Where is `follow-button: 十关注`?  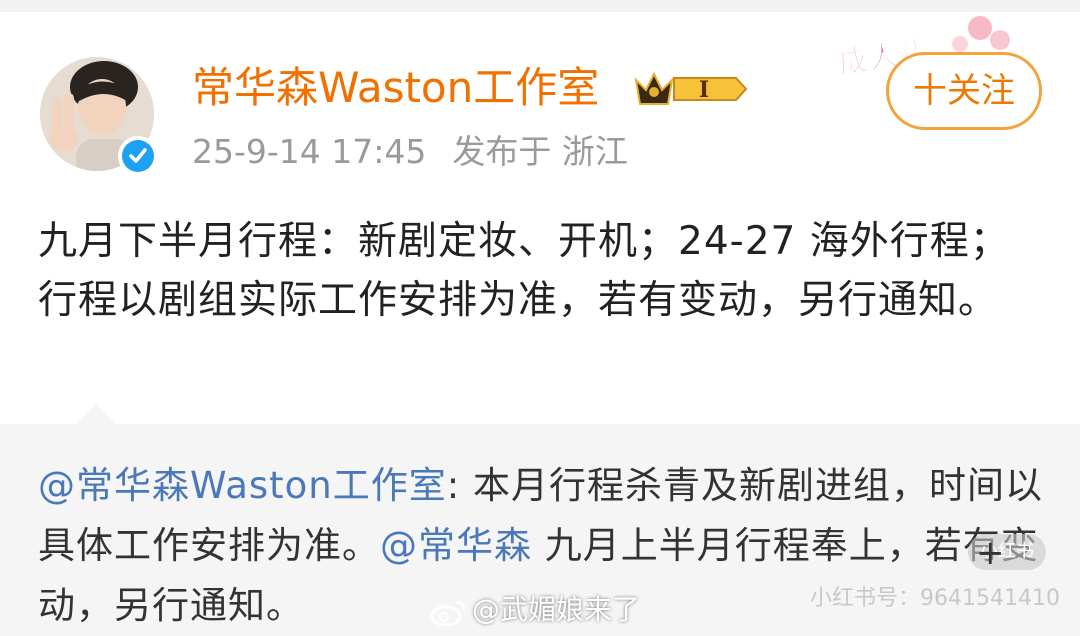
follow-button: 十关注 is located at coordinates (964, 91).